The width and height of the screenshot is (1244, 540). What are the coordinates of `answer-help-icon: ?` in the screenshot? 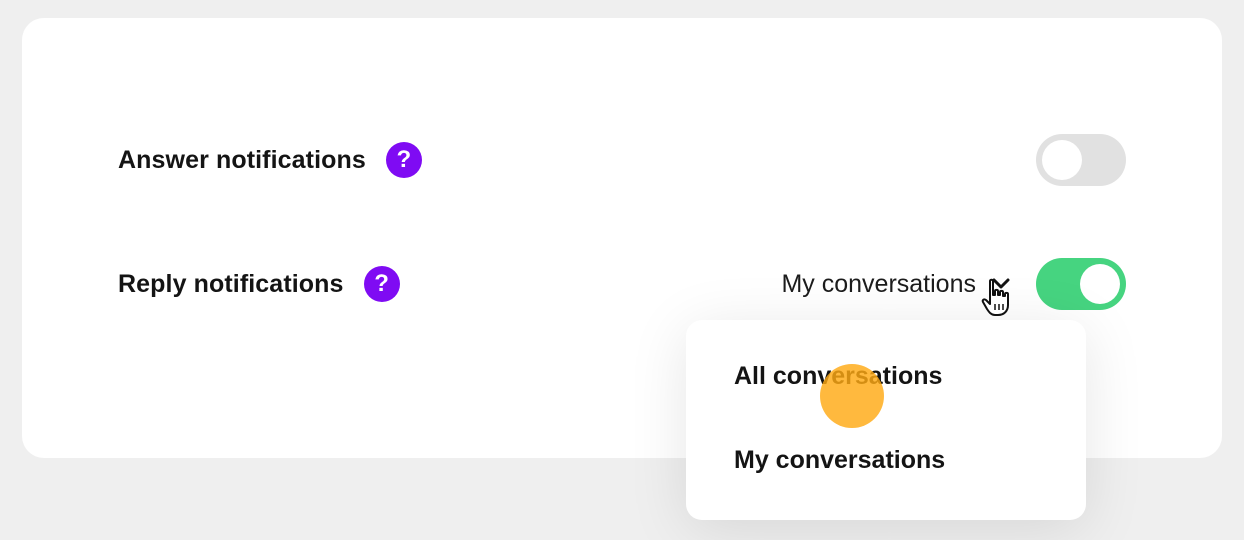 It's located at (403, 160).